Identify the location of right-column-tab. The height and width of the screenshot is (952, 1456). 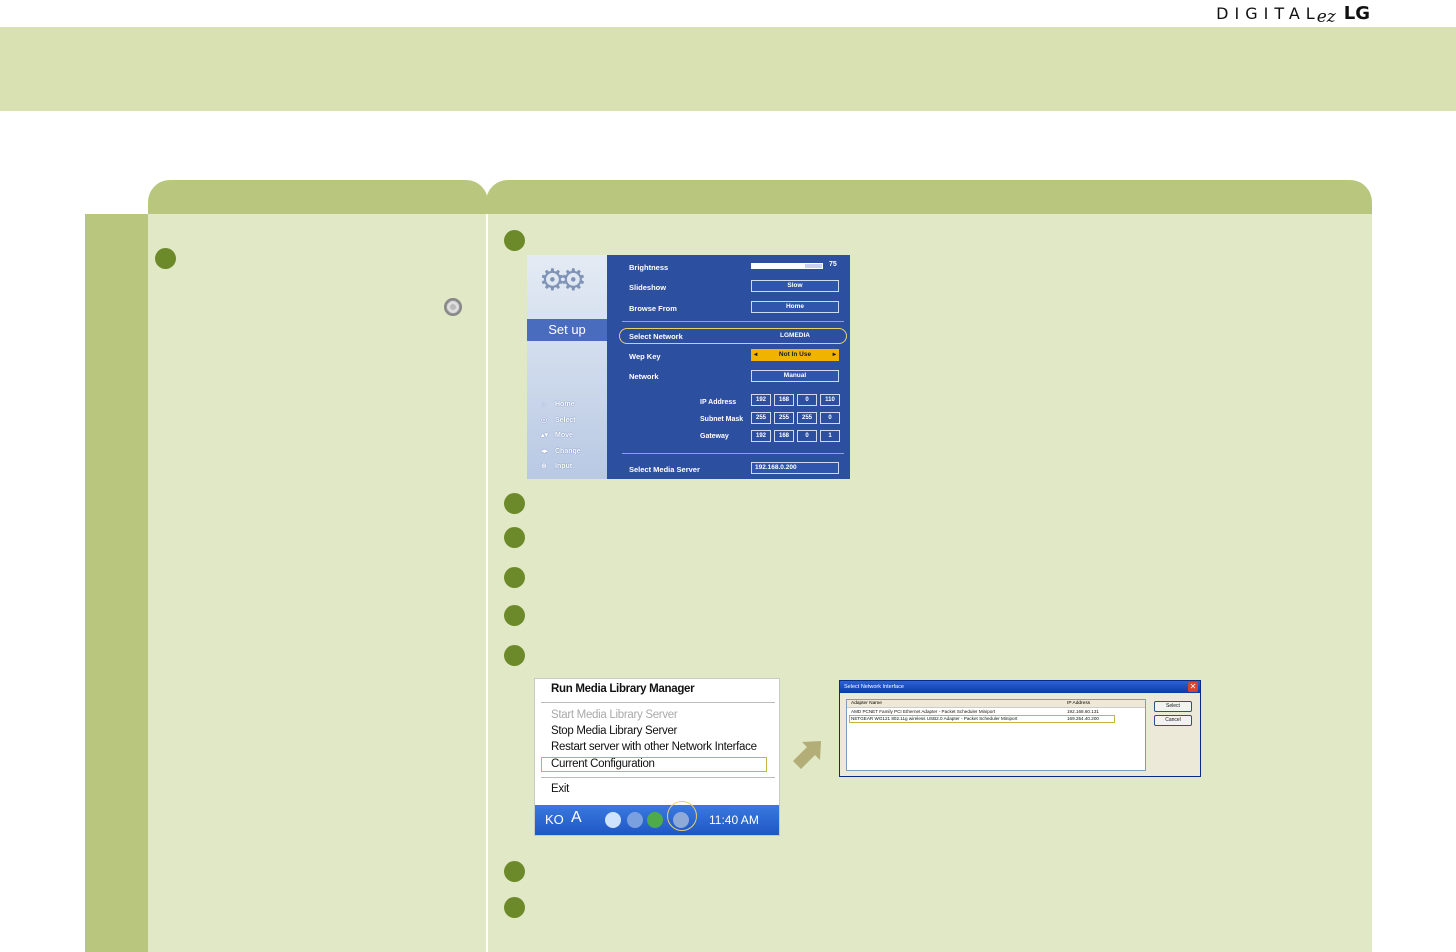
(929, 198).